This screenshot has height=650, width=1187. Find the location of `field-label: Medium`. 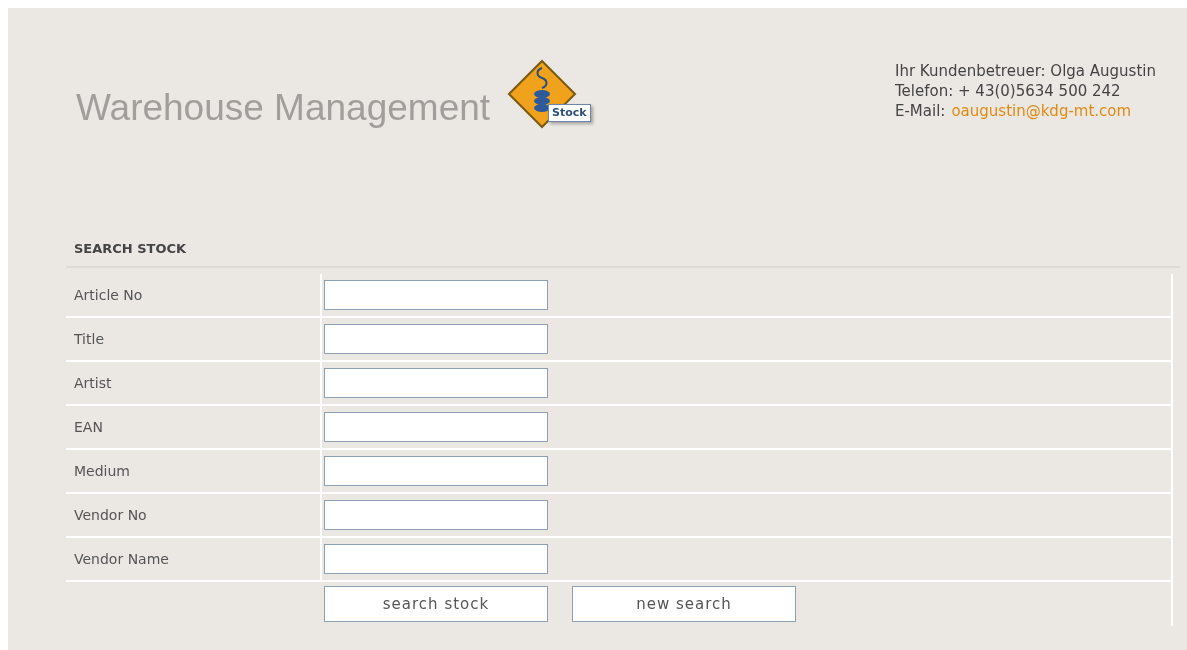

field-label: Medium is located at coordinates (102, 471).